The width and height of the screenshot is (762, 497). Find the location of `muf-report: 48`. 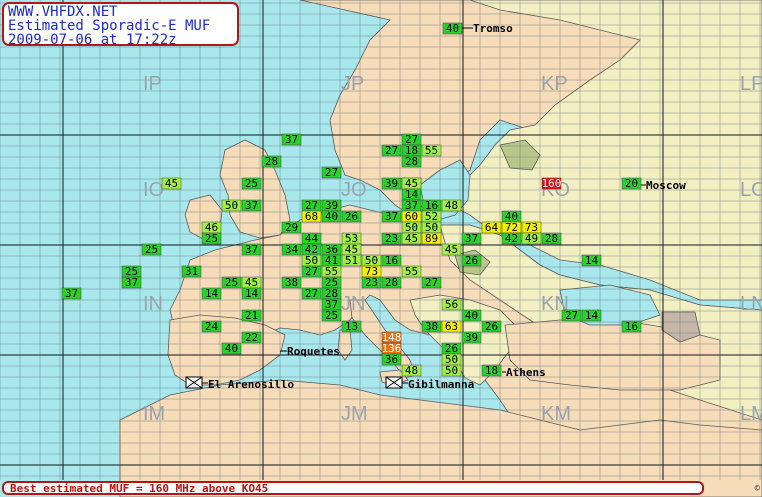

muf-report: 48 is located at coordinates (451, 205).